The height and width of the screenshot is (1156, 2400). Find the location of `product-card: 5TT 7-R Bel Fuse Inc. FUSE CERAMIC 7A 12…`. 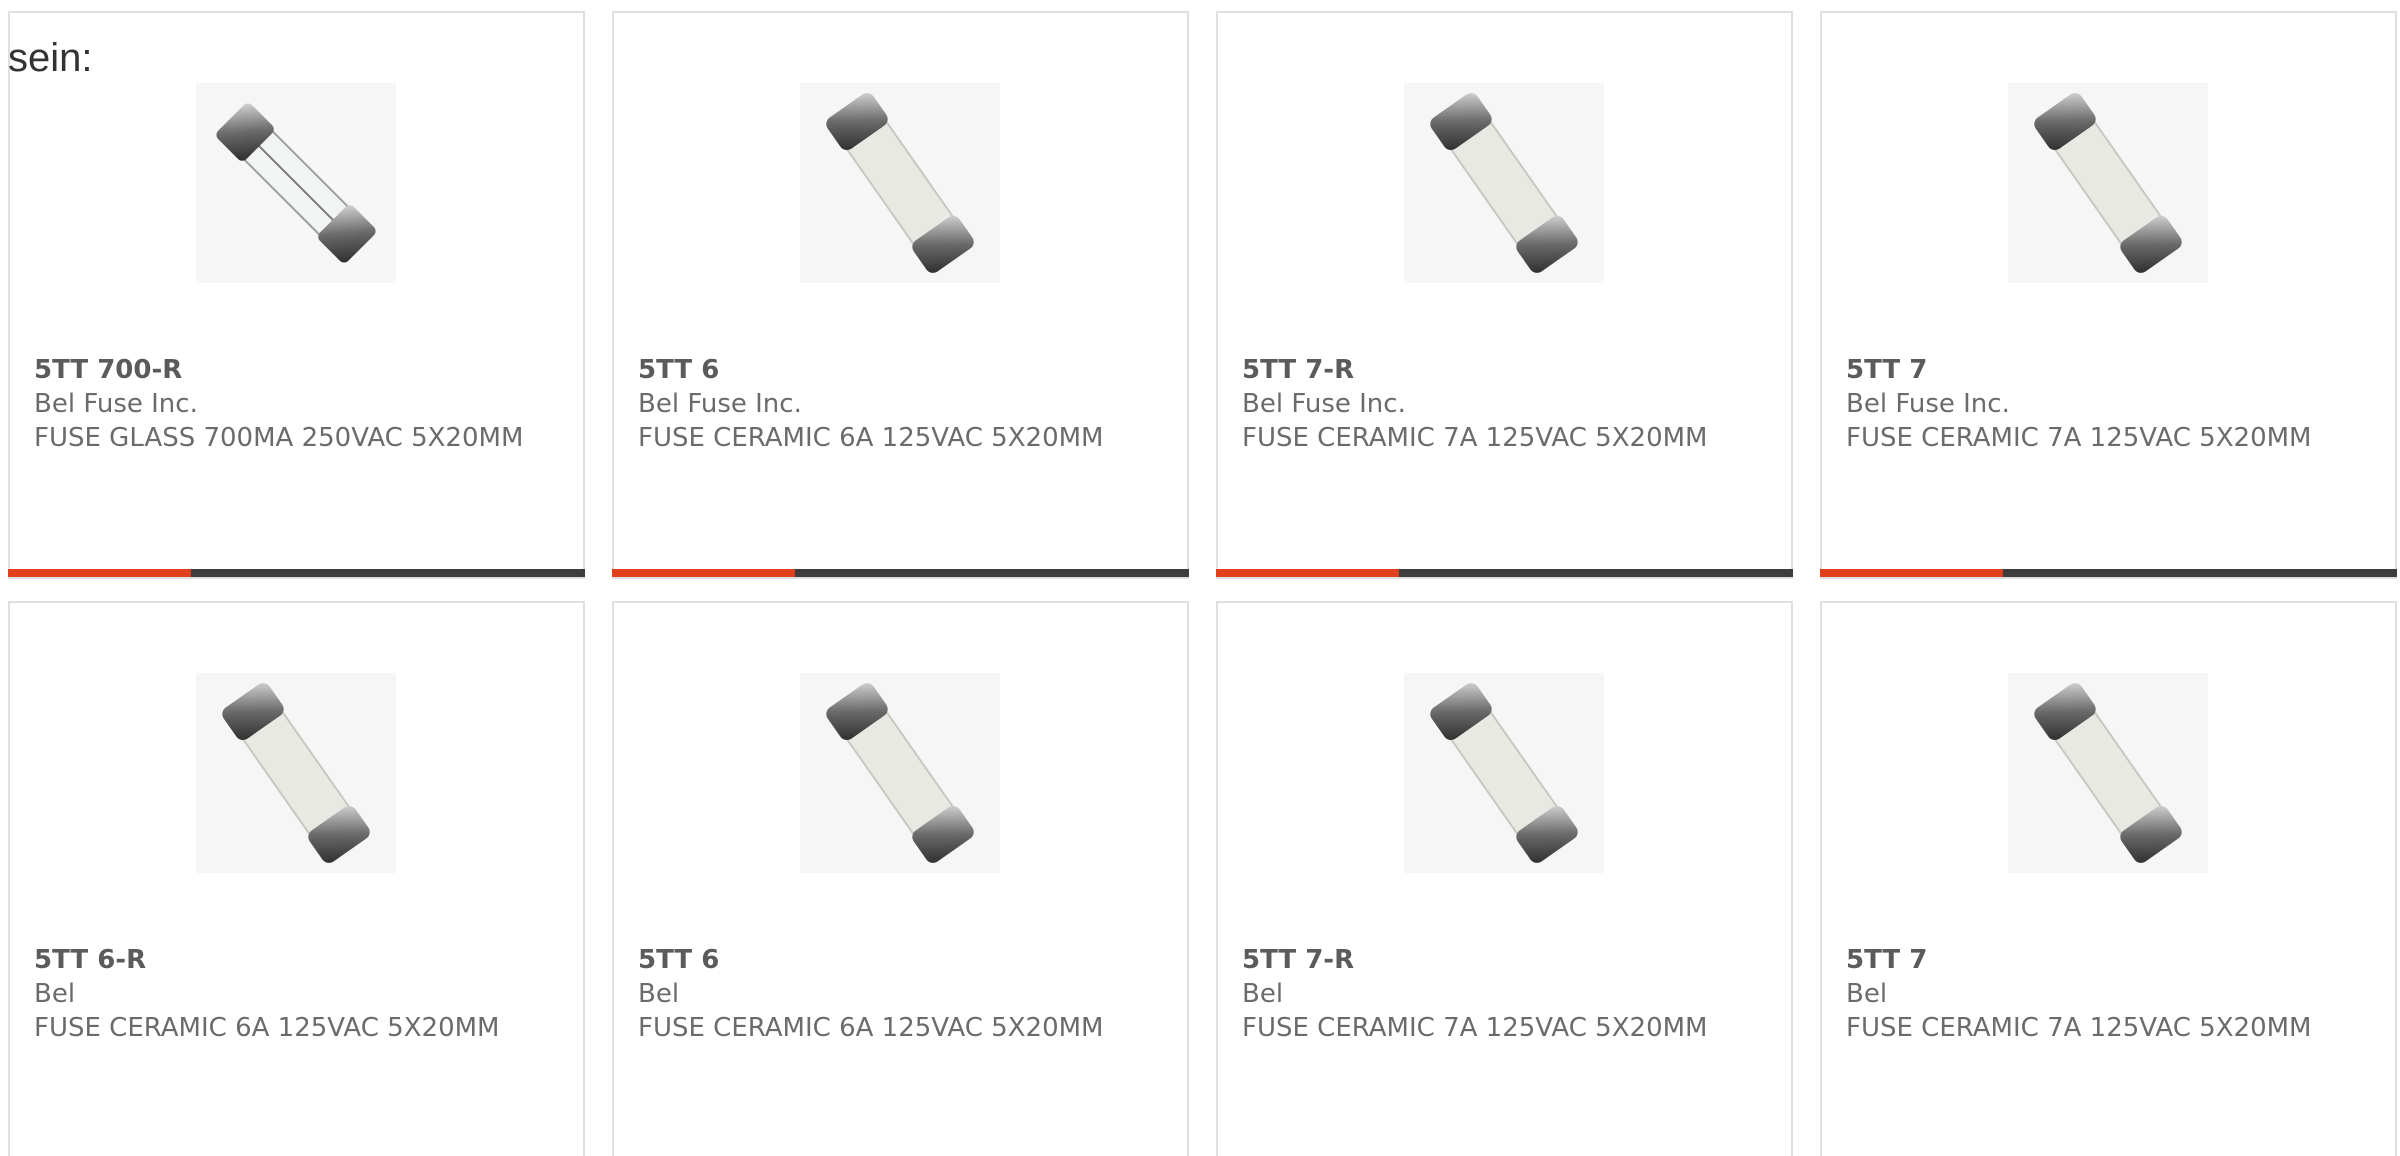

product-card: 5TT 7-R Bel Fuse Inc. FUSE CERAMIC 7A 12… is located at coordinates (1504, 295).